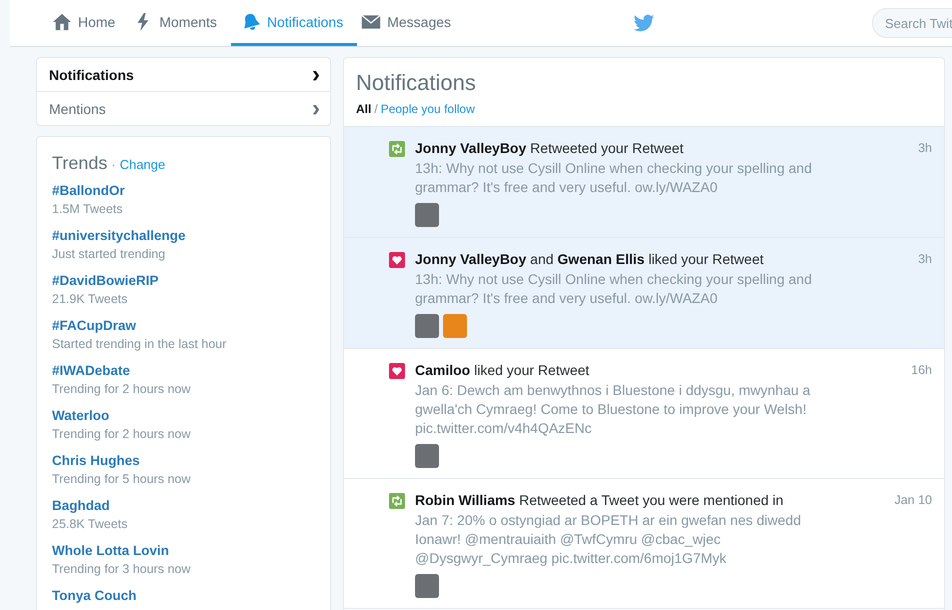 The height and width of the screenshot is (610, 952). I want to click on tweet-text: Jan 7: 20% o ostyngiad ar BOPETH ar ein gwefan nes diwedd Ionawr! @mentrauiaith @TwfCymru @cbac_wjec @Dysgwyr_Cymraeg pic.twitter.com/6moj1G7Myk, so click(608, 539).